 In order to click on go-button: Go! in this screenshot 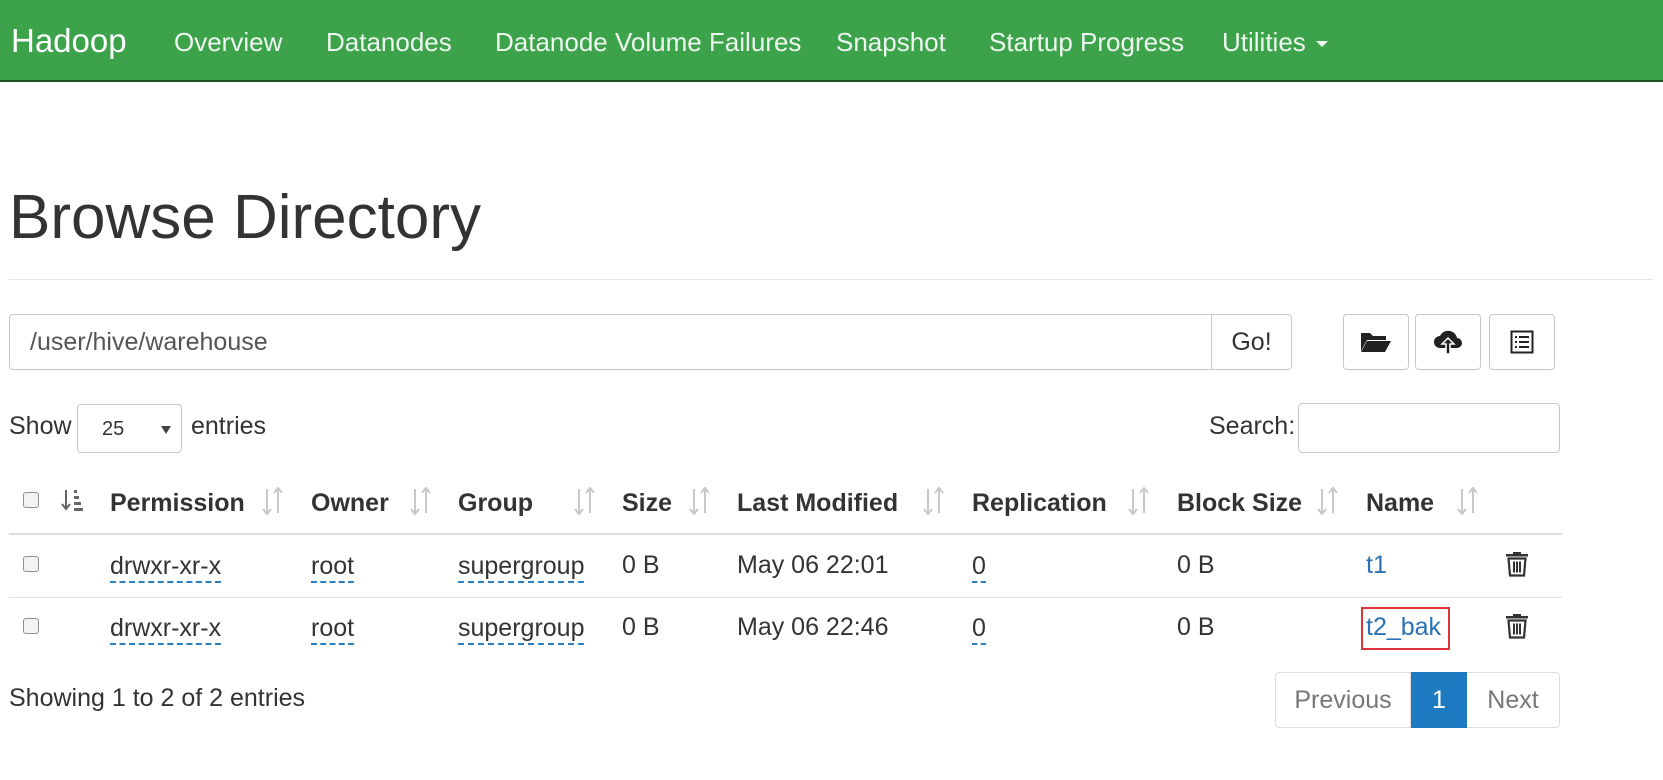, I will do `click(1251, 342)`.